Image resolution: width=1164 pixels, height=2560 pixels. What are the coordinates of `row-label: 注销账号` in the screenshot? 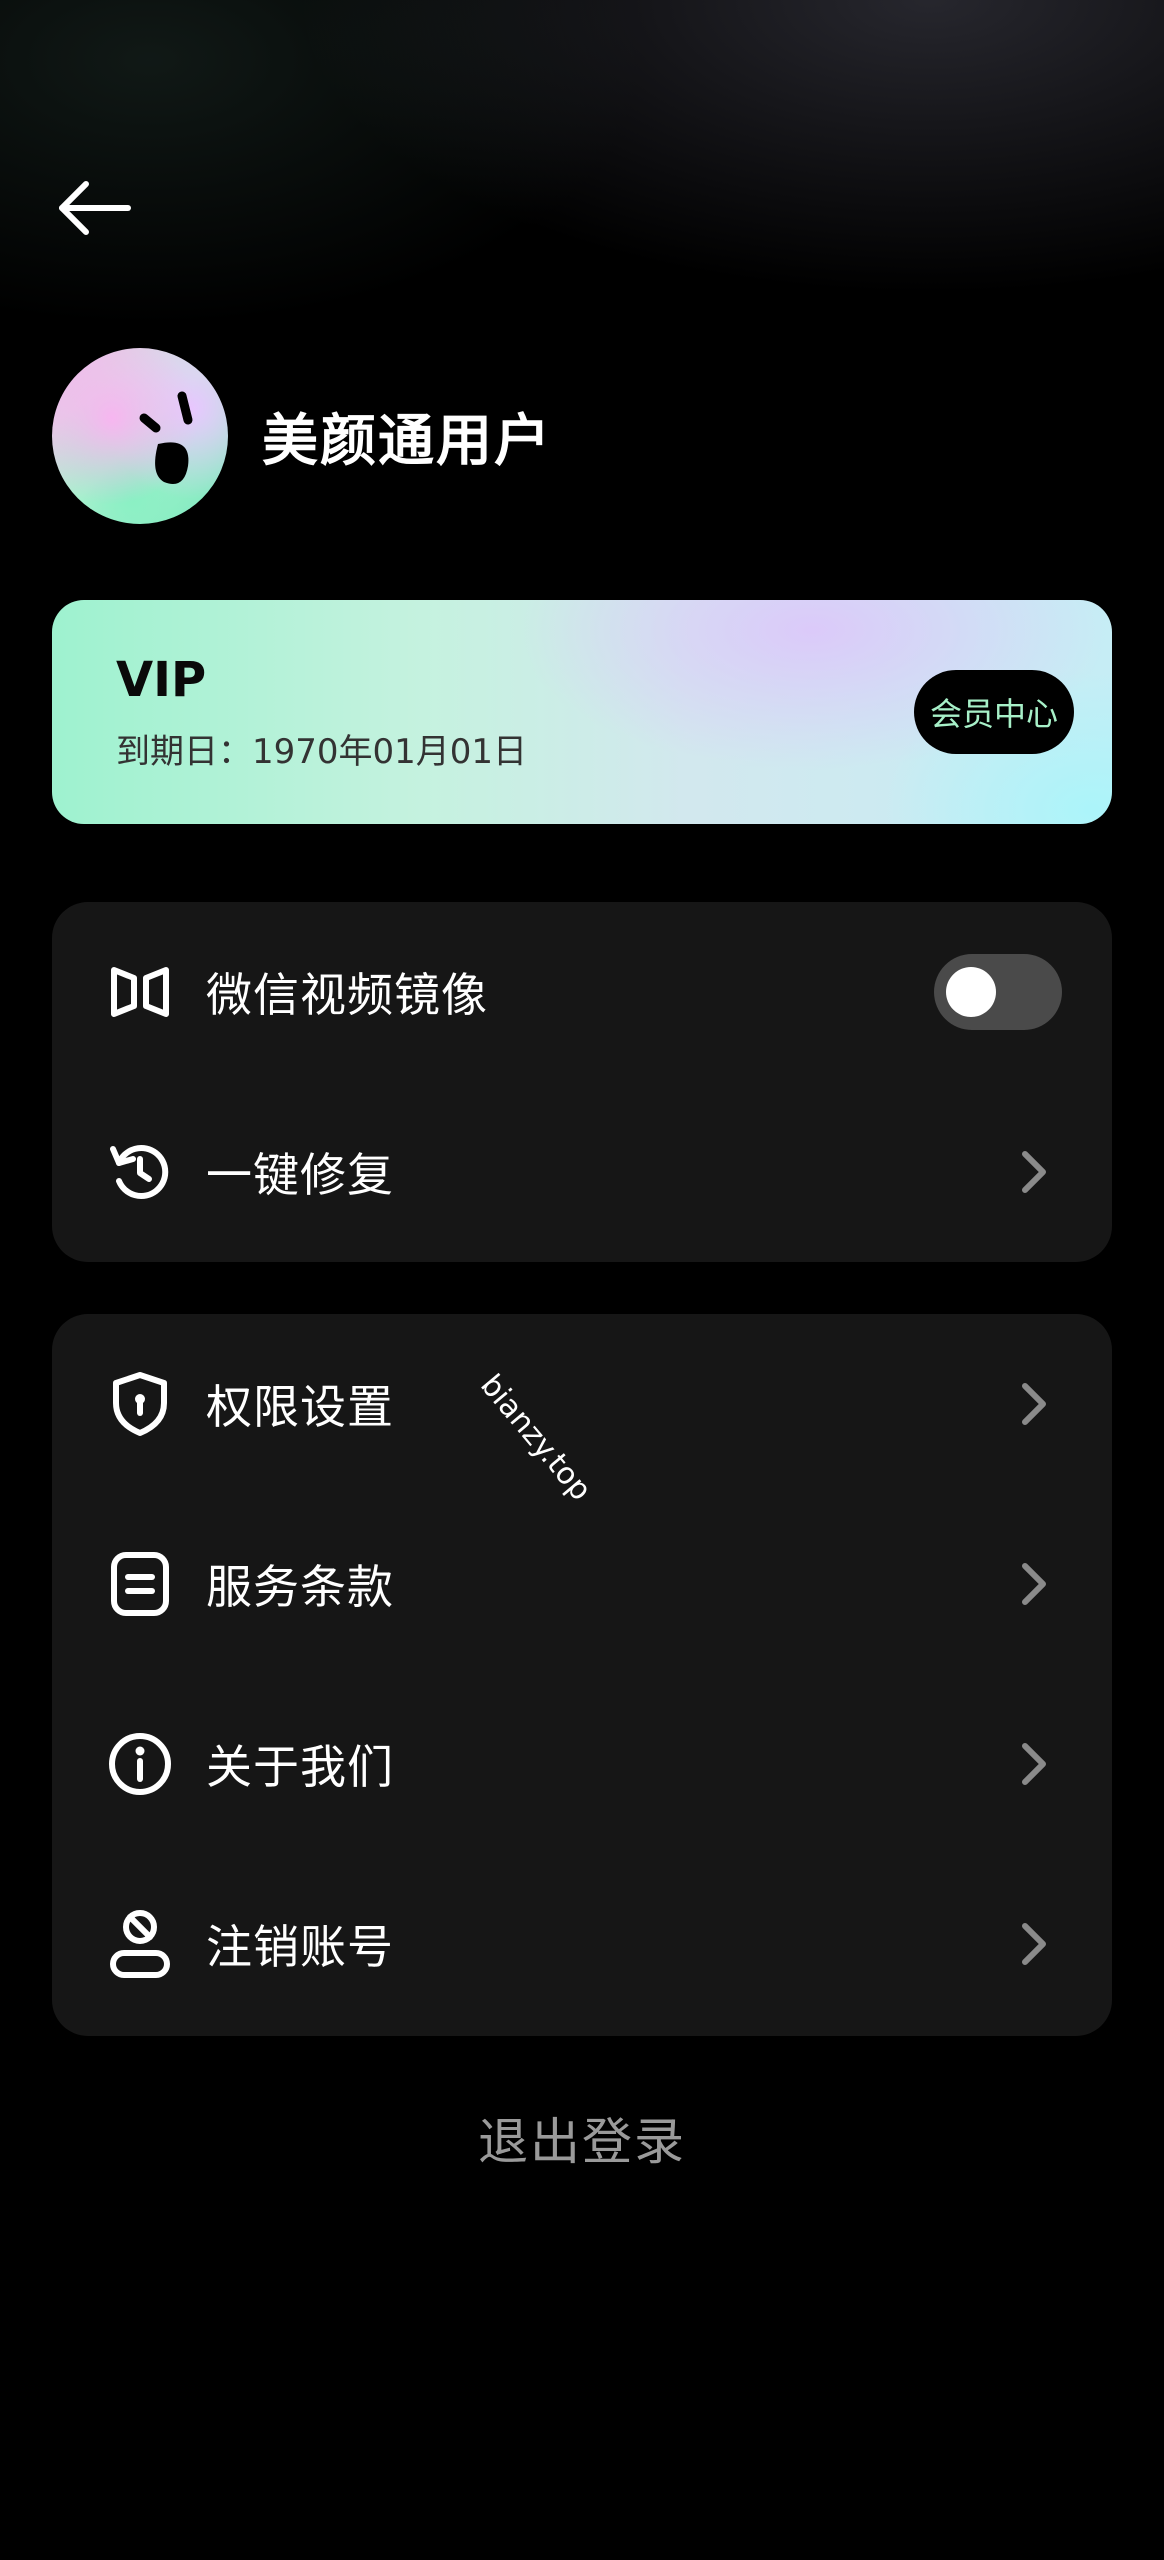 It's located at (300, 1947).